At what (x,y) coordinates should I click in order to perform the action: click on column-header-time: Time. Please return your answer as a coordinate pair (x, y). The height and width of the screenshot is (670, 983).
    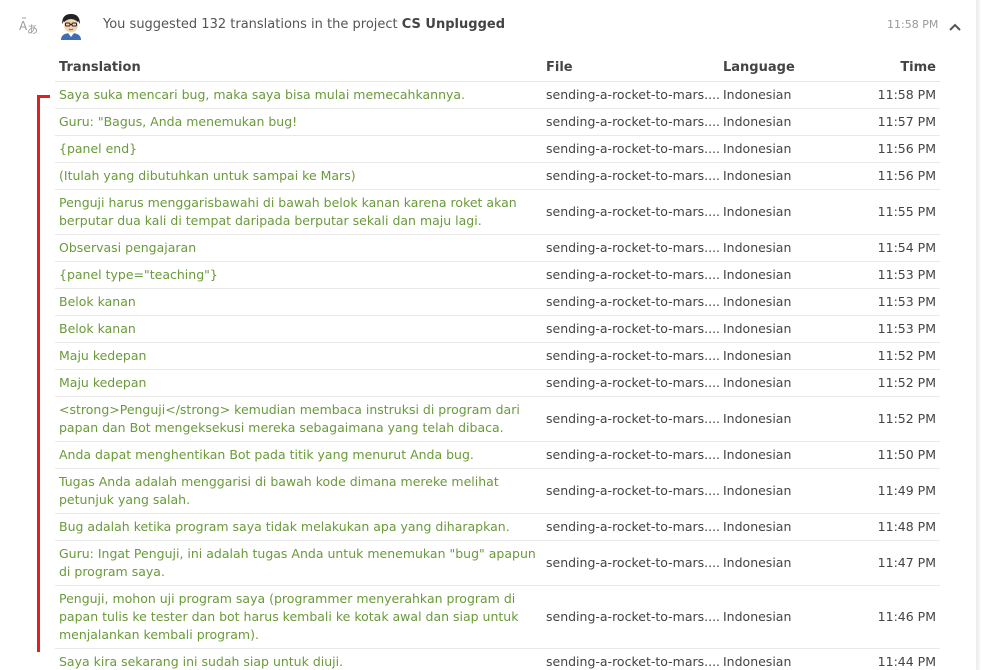
    Looking at the image, I should click on (889, 68).